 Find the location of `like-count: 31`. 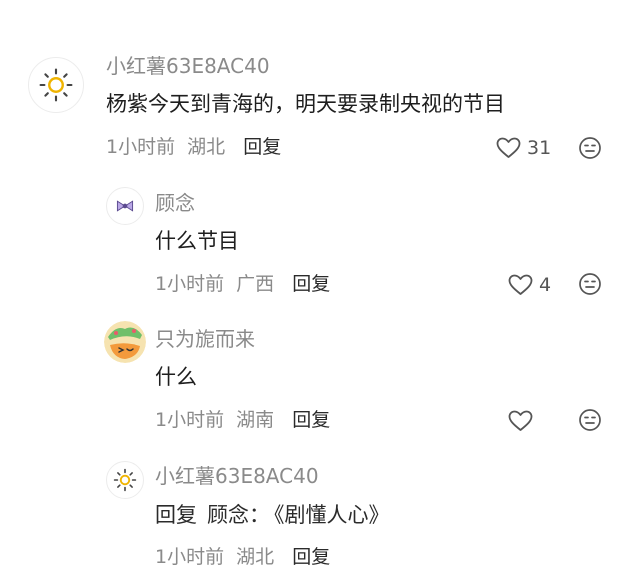

like-count: 31 is located at coordinates (539, 147).